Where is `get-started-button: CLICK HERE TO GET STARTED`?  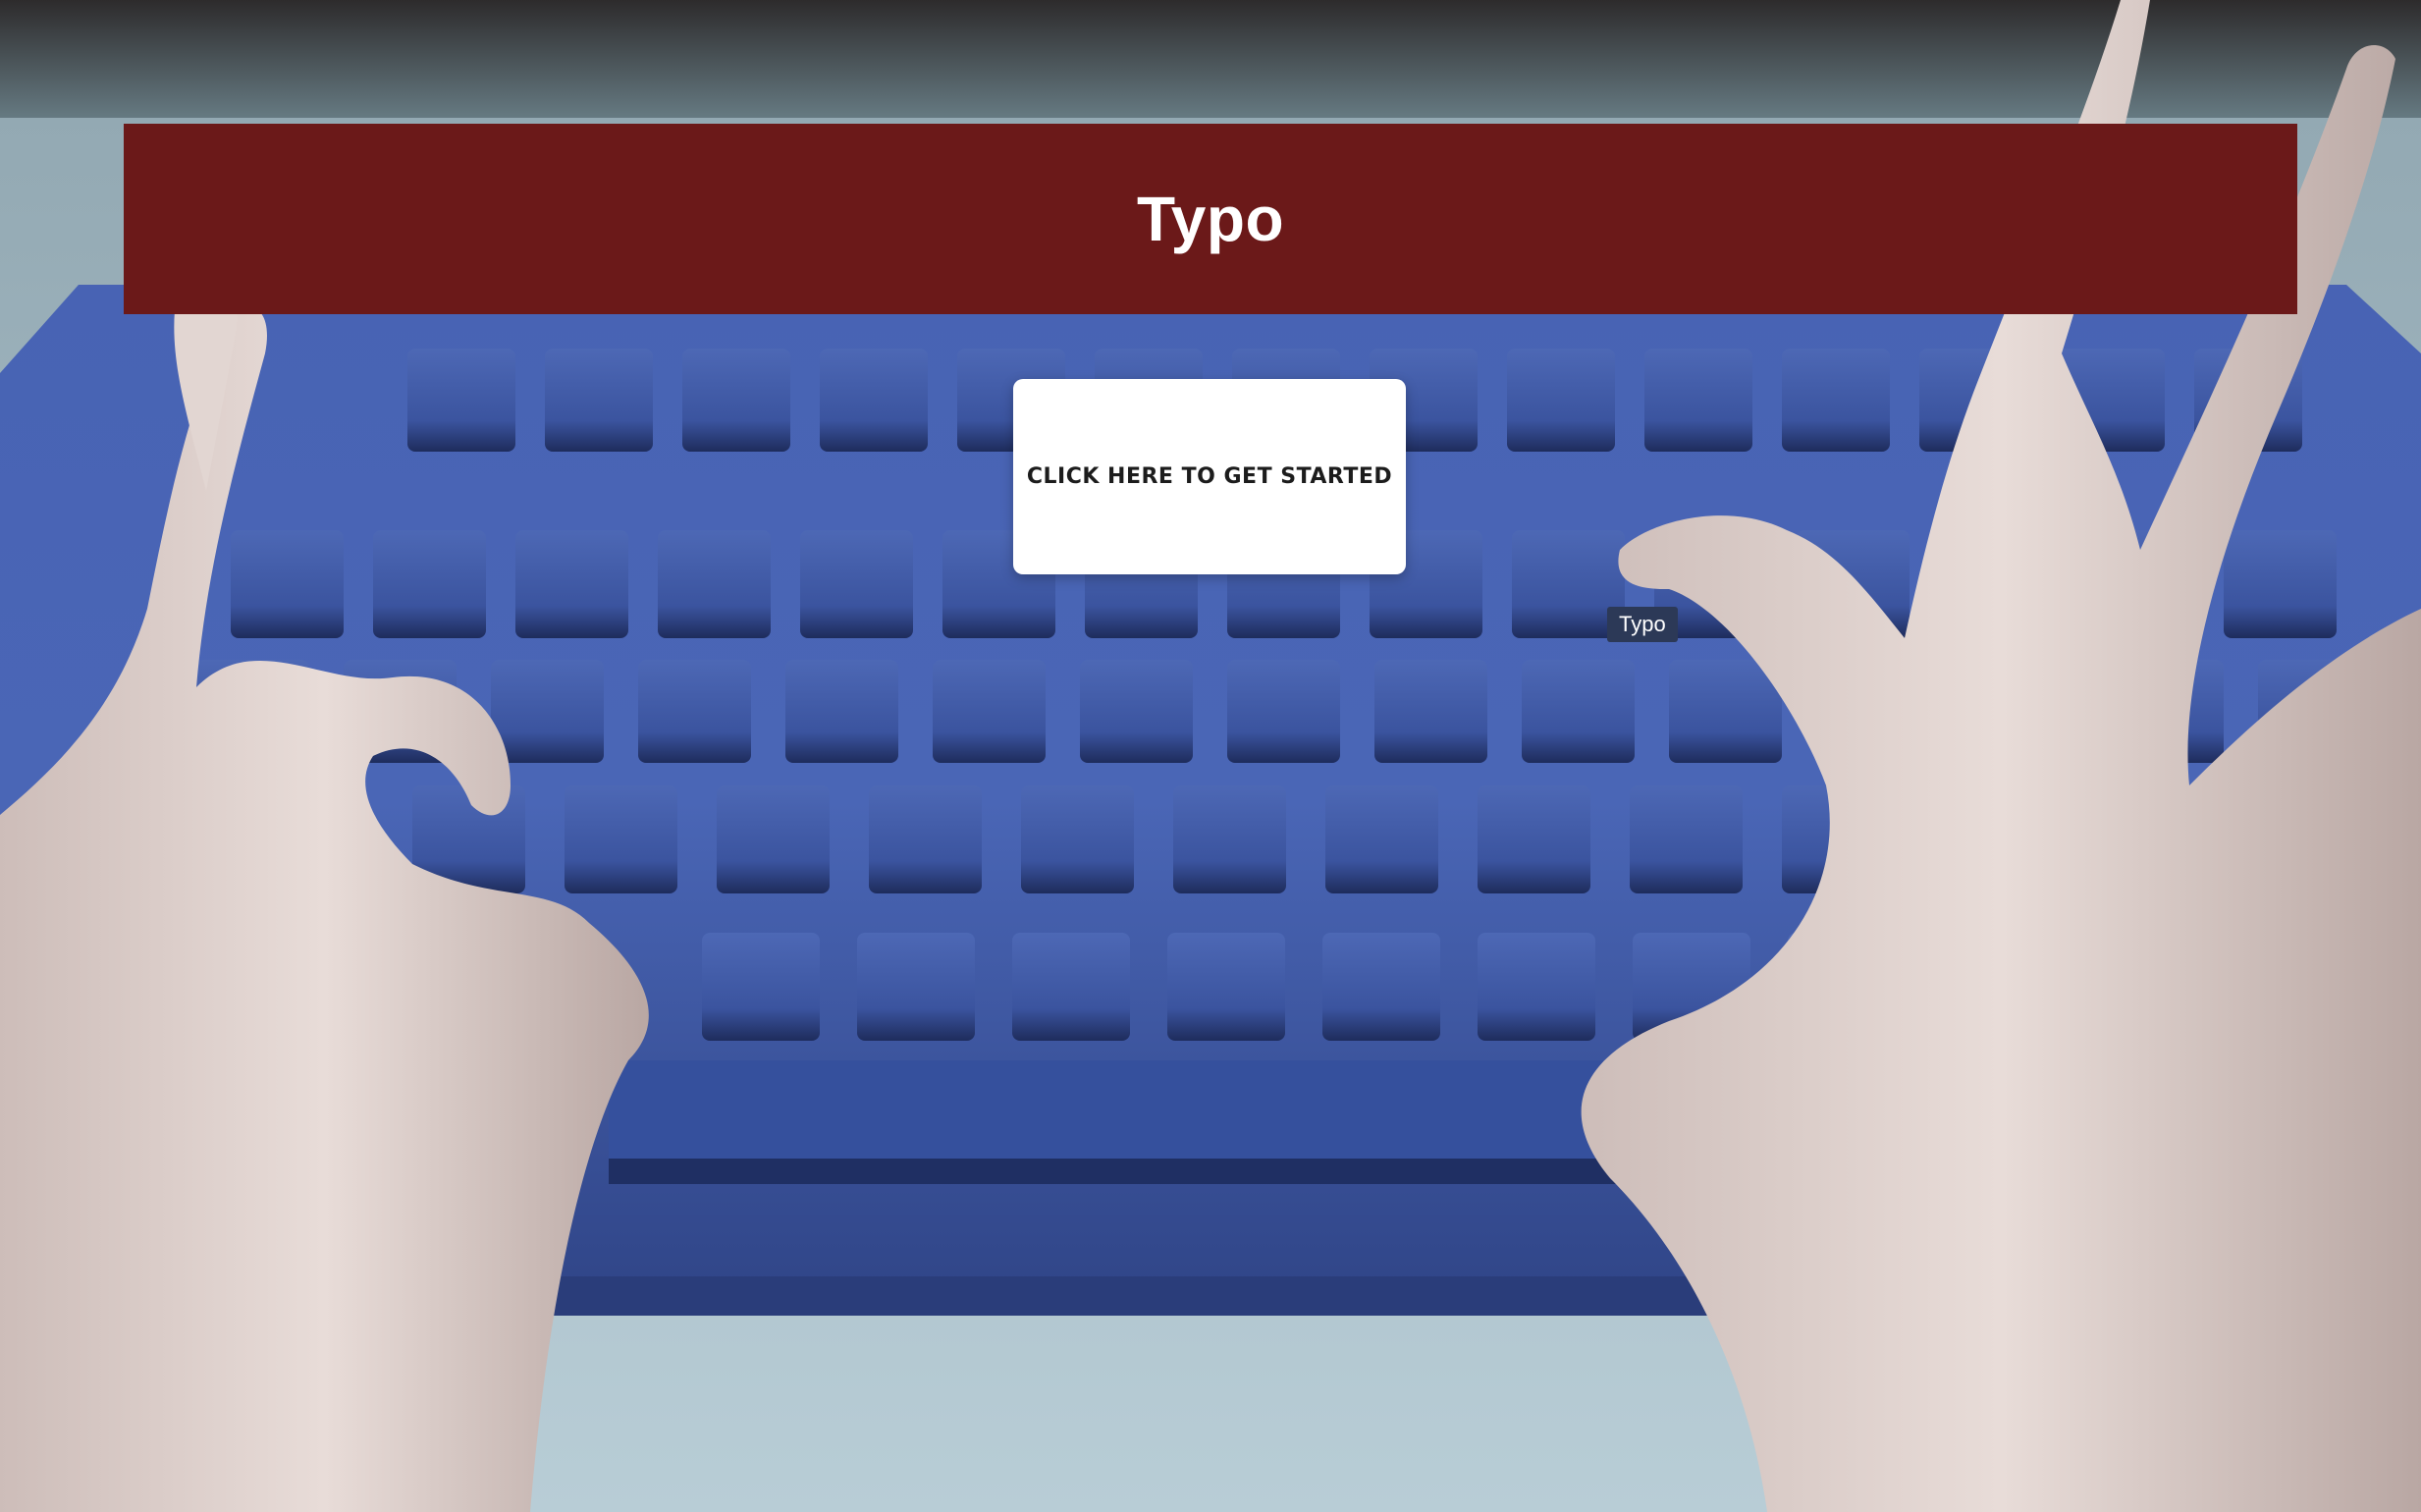 get-started-button: CLICK HERE TO GET STARTED is located at coordinates (1209, 477).